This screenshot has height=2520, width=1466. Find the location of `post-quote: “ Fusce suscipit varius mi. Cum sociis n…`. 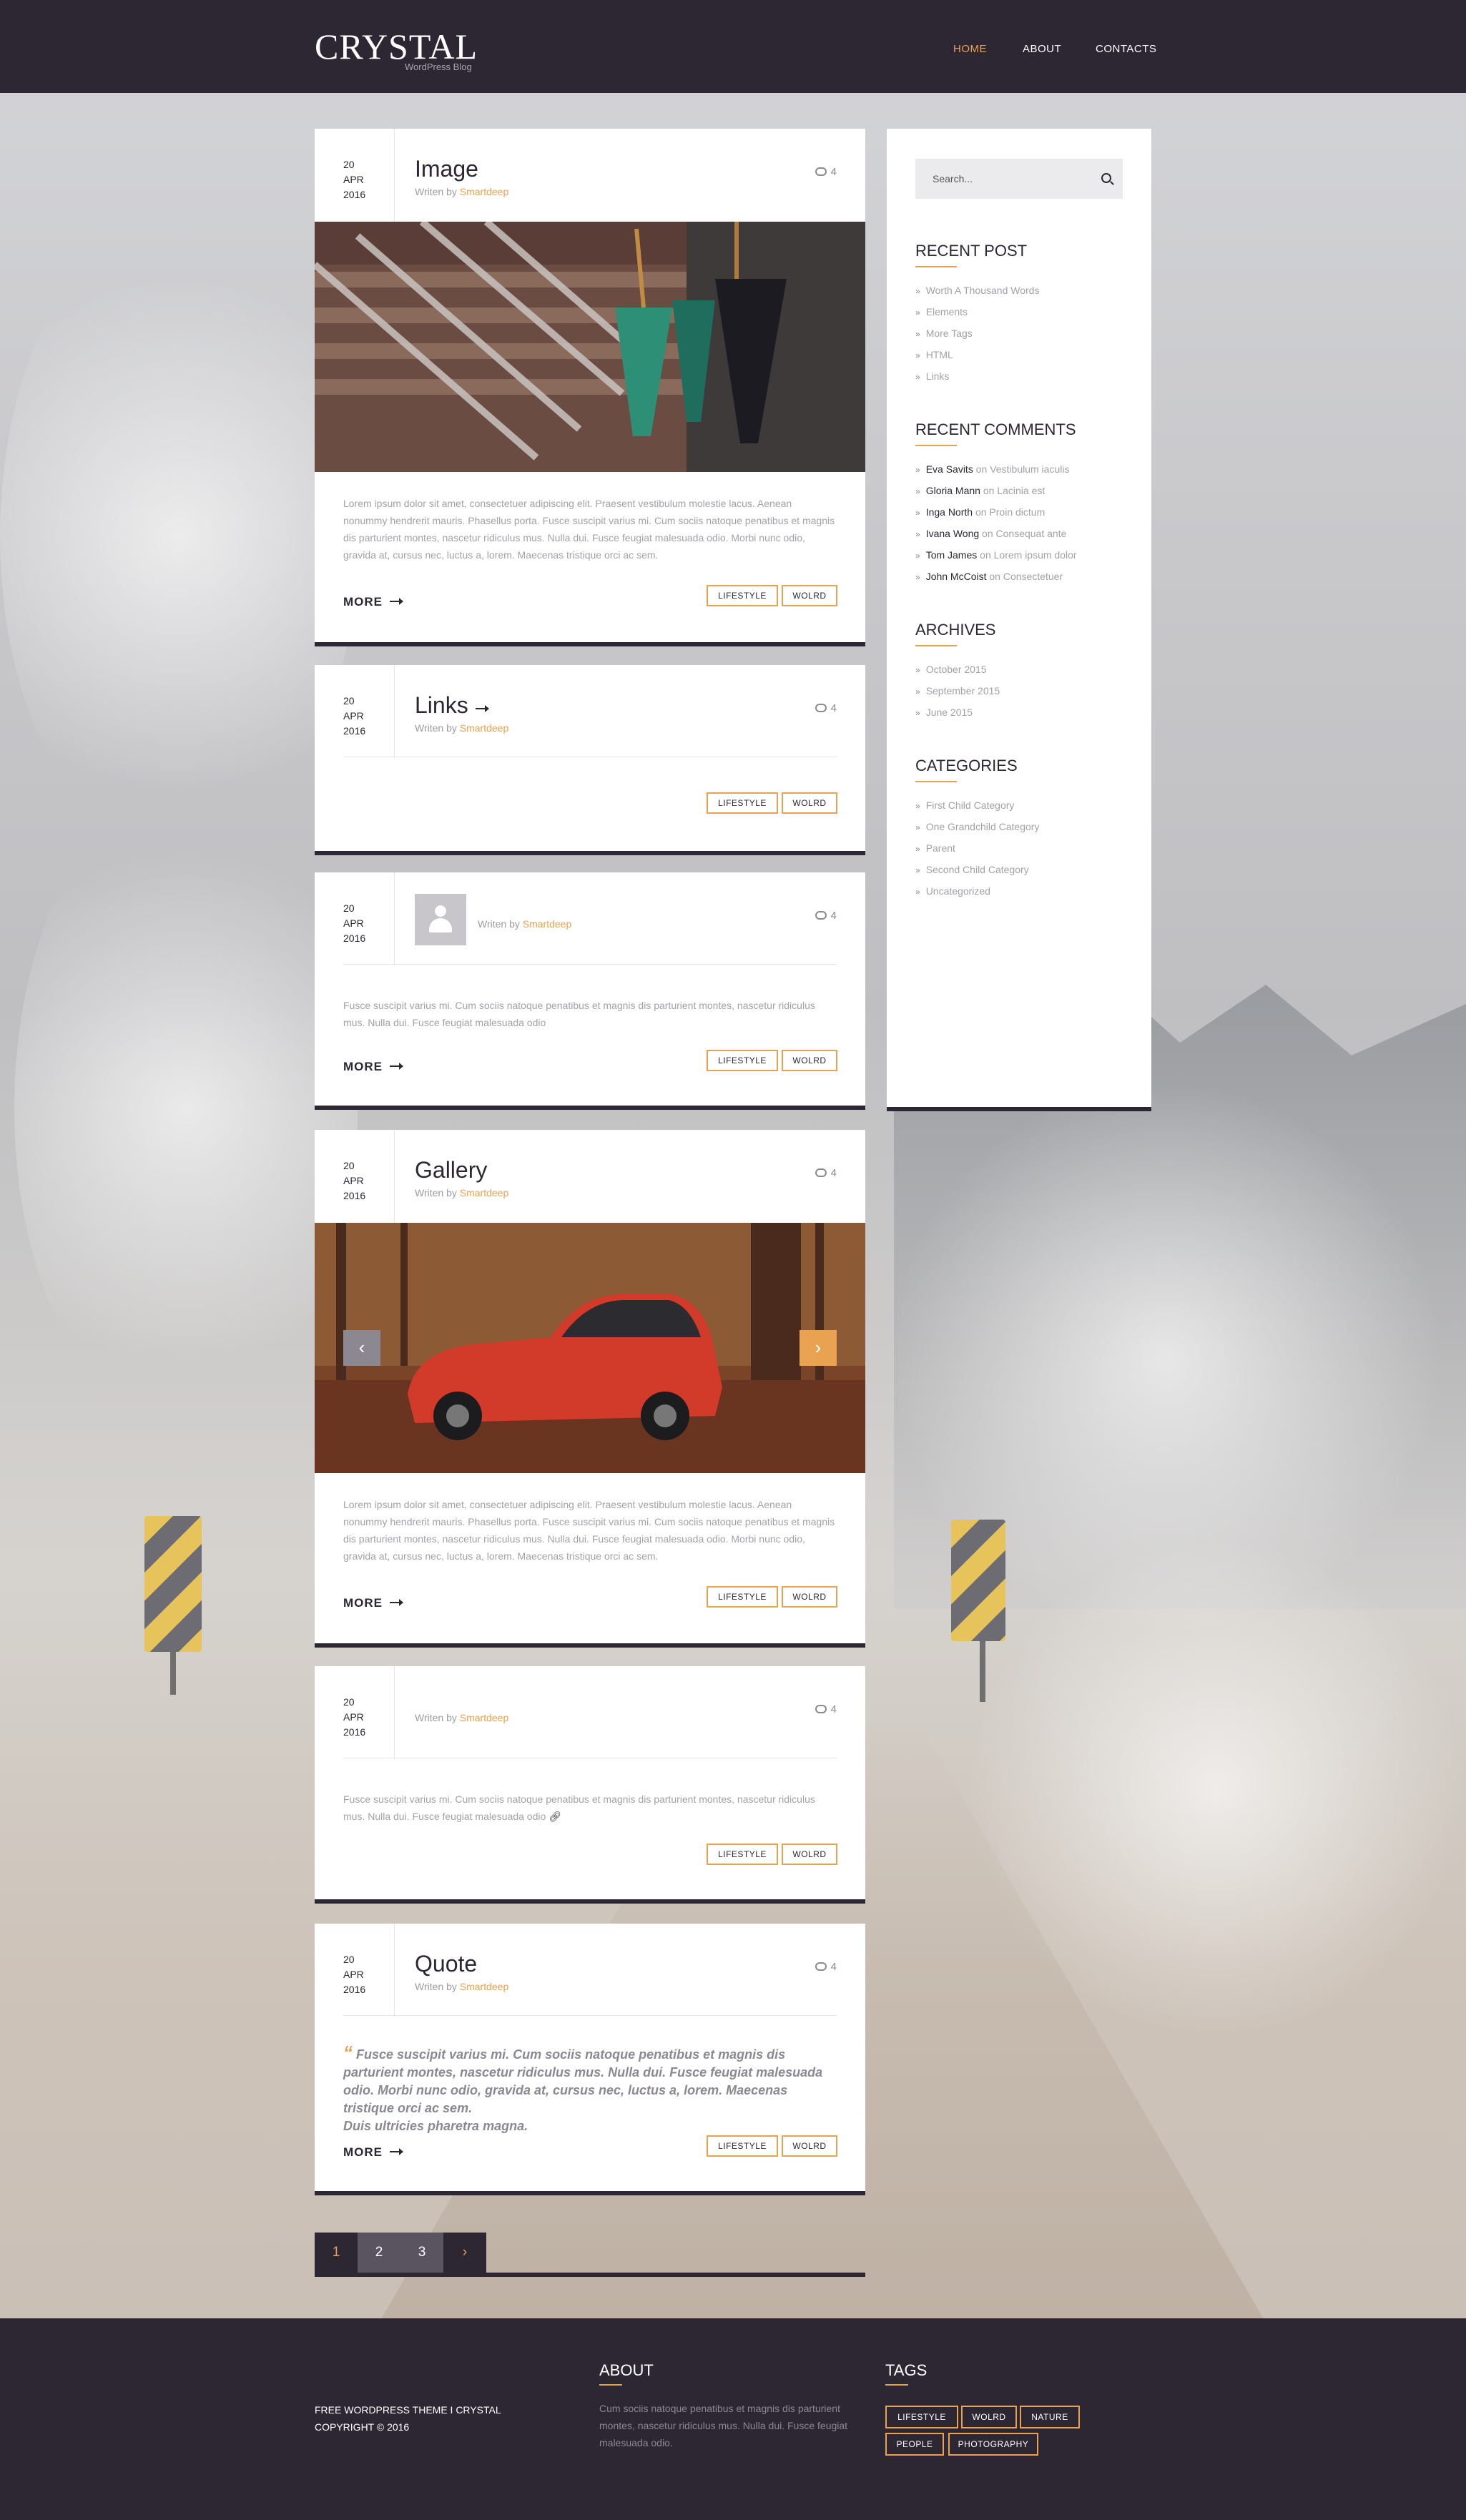

post-quote: “ Fusce suscipit varius mi. Cum sociis n… is located at coordinates (583, 2087).